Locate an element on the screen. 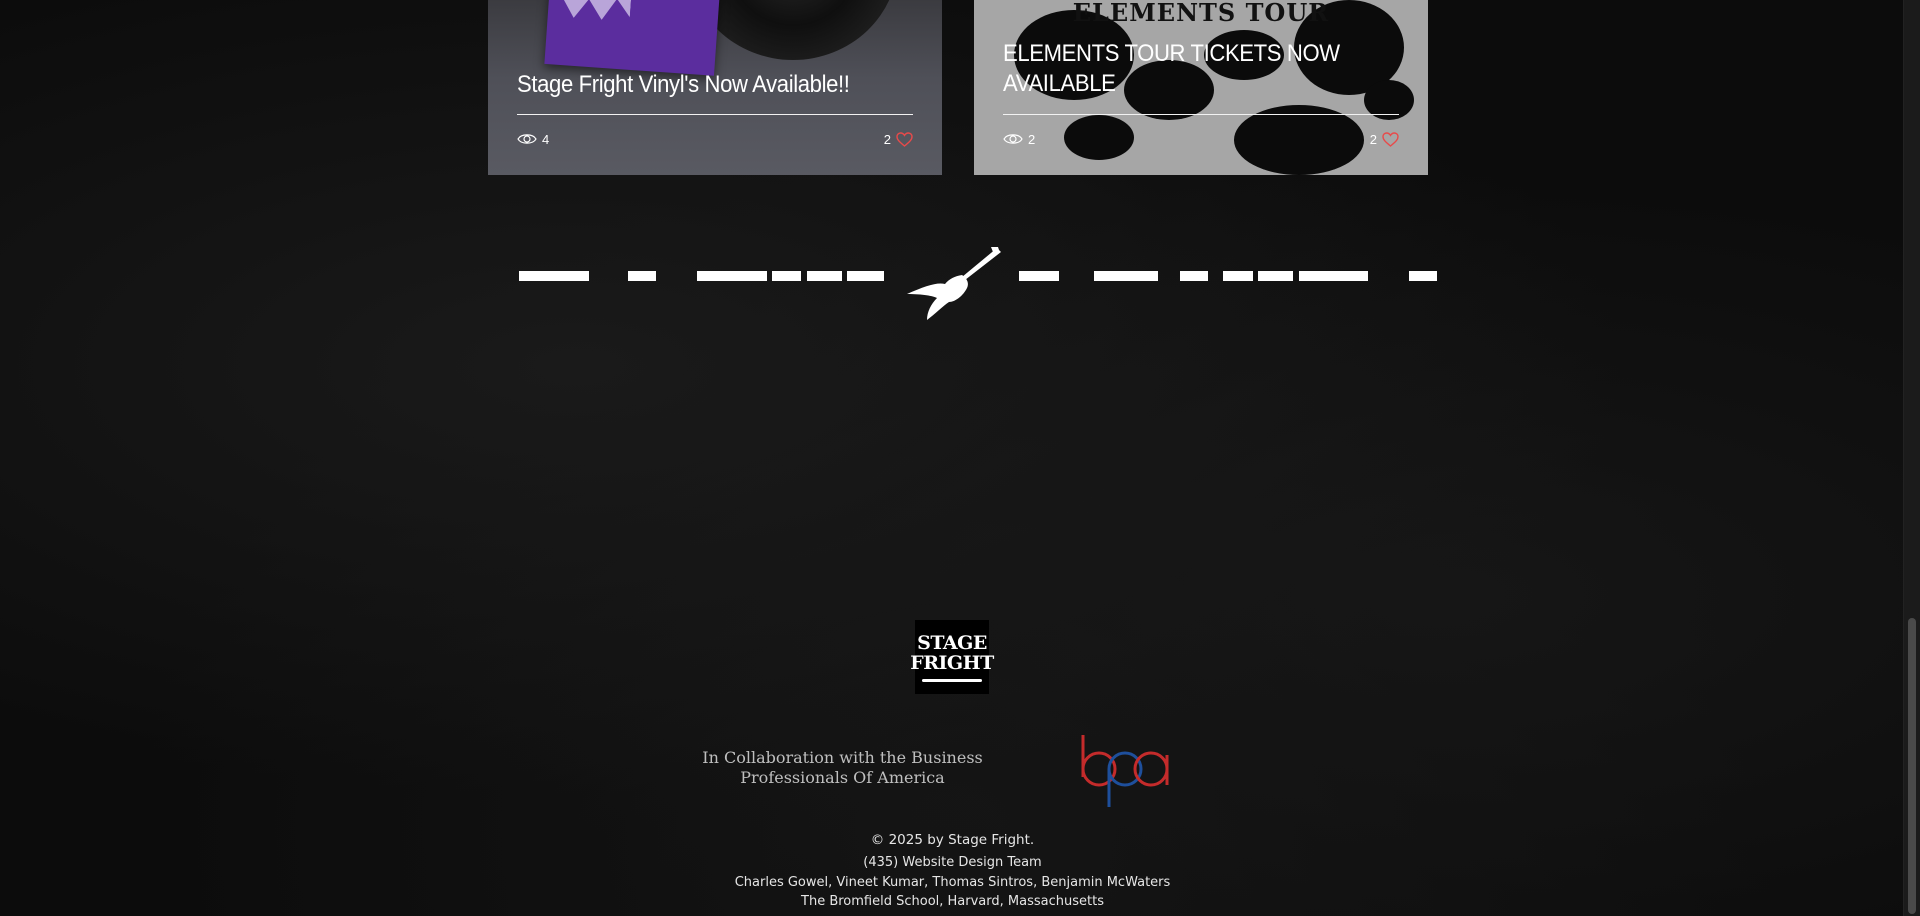  stage-fright-logo: STAGE FRIGHT is located at coordinates (952, 657).